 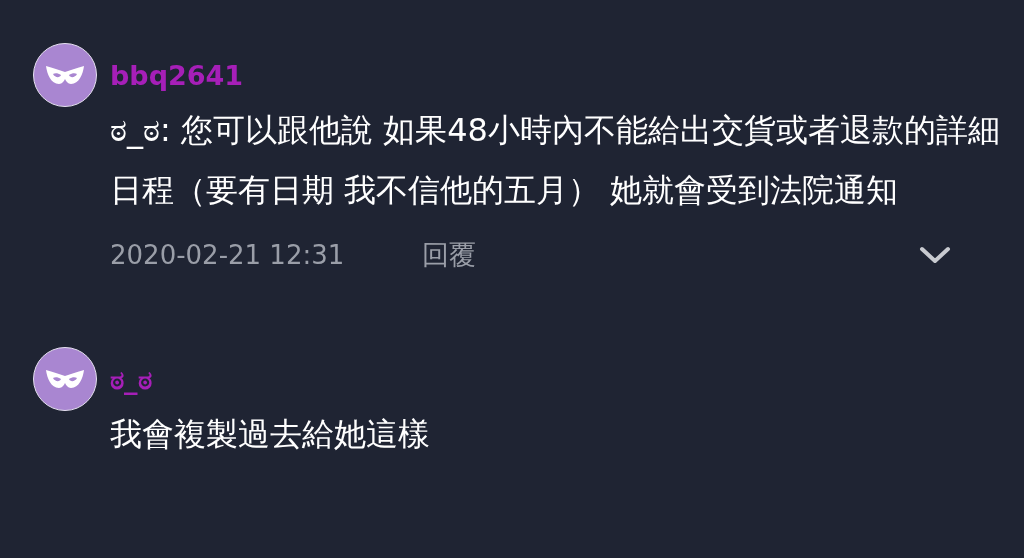 What do you see at coordinates (227, 255) in the screenshot?
I see `timestamp: 2020-02-21 12:31` at bounding box center [227, 255].